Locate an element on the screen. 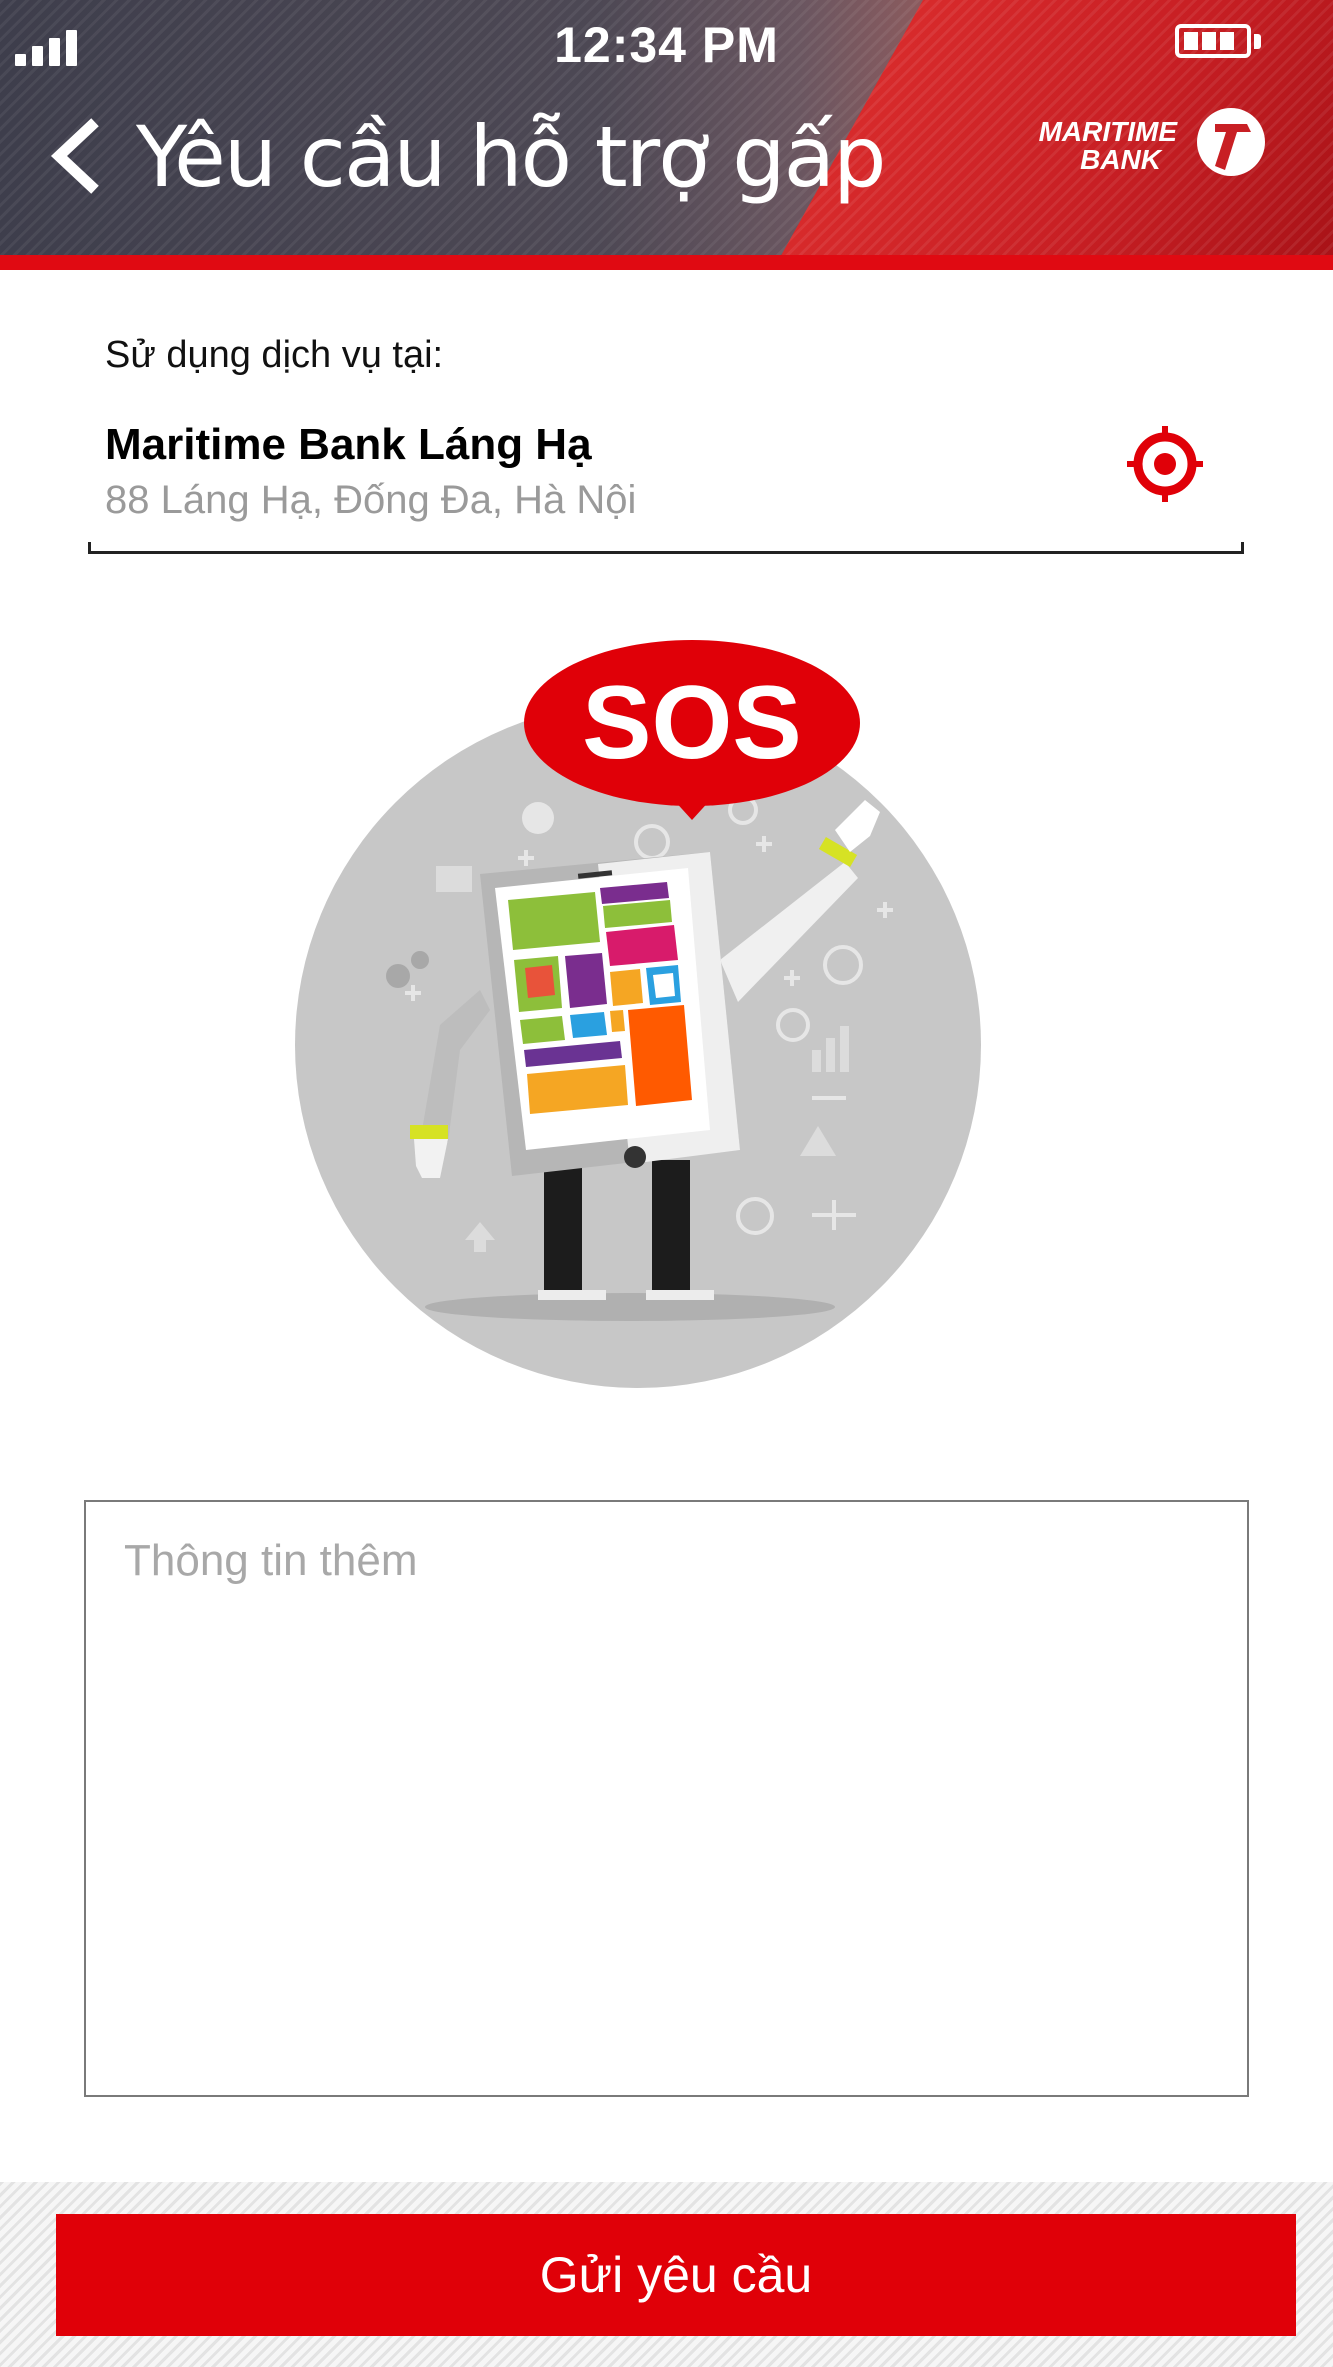 The image size is (1333, 2367). back-button is located at coordinates (75, 156).